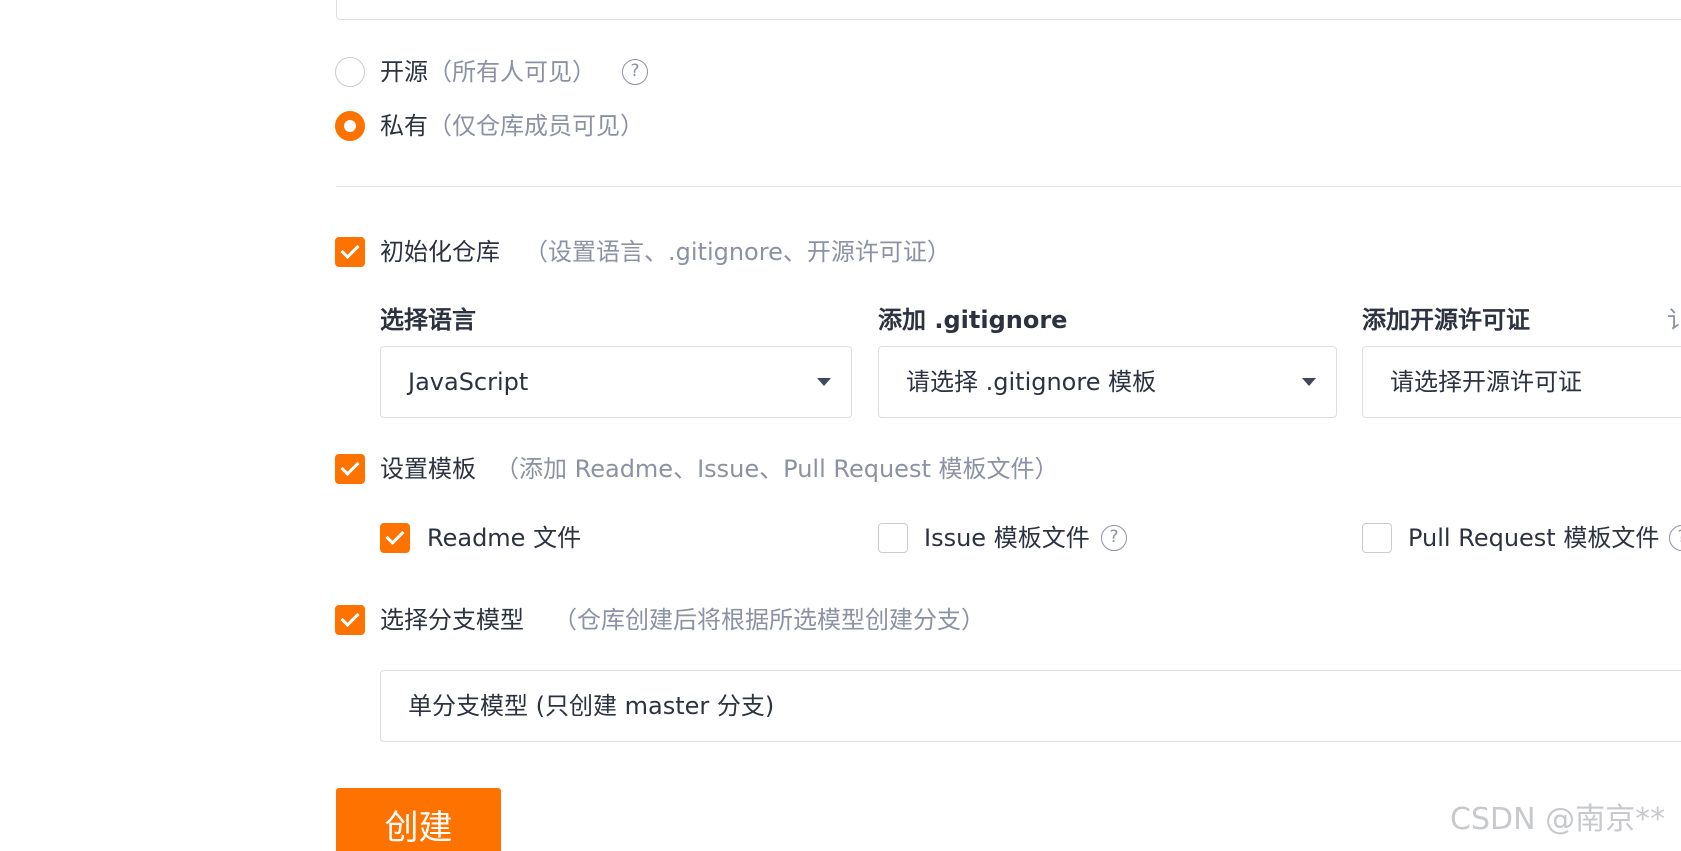 This screenshot has width=1681, height=851. What do you see at coordinates (428, 469) in the screenshot?
I see `templates-label: 设置模板` at bounding box center [428, 469].